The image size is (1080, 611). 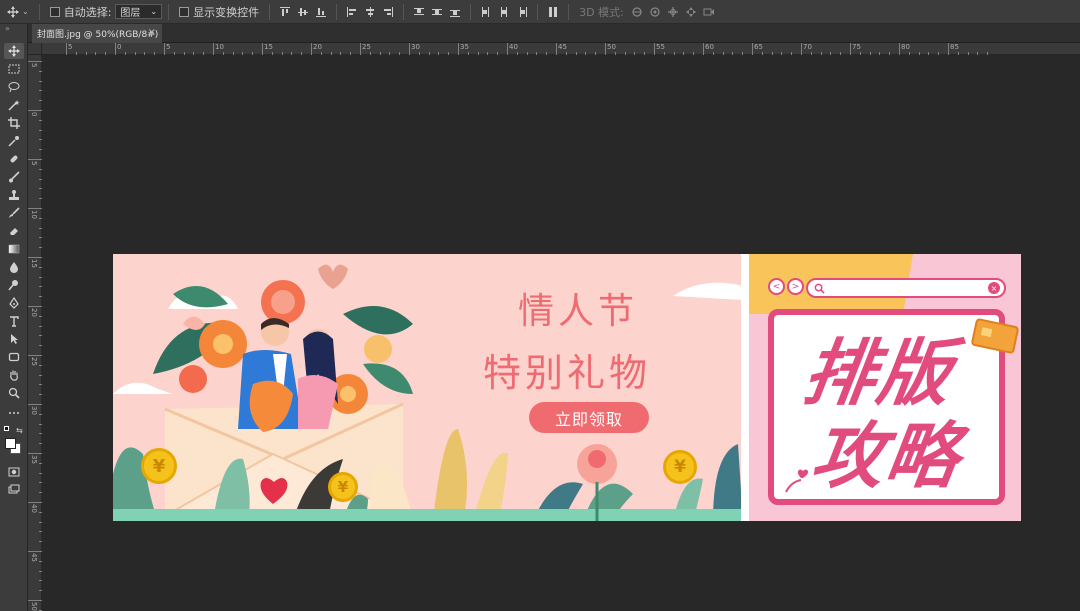 What do you see at coordinates (14, 267) in the screenshot?
I see `blur-tool-icon` at bounding box center [14, 267].